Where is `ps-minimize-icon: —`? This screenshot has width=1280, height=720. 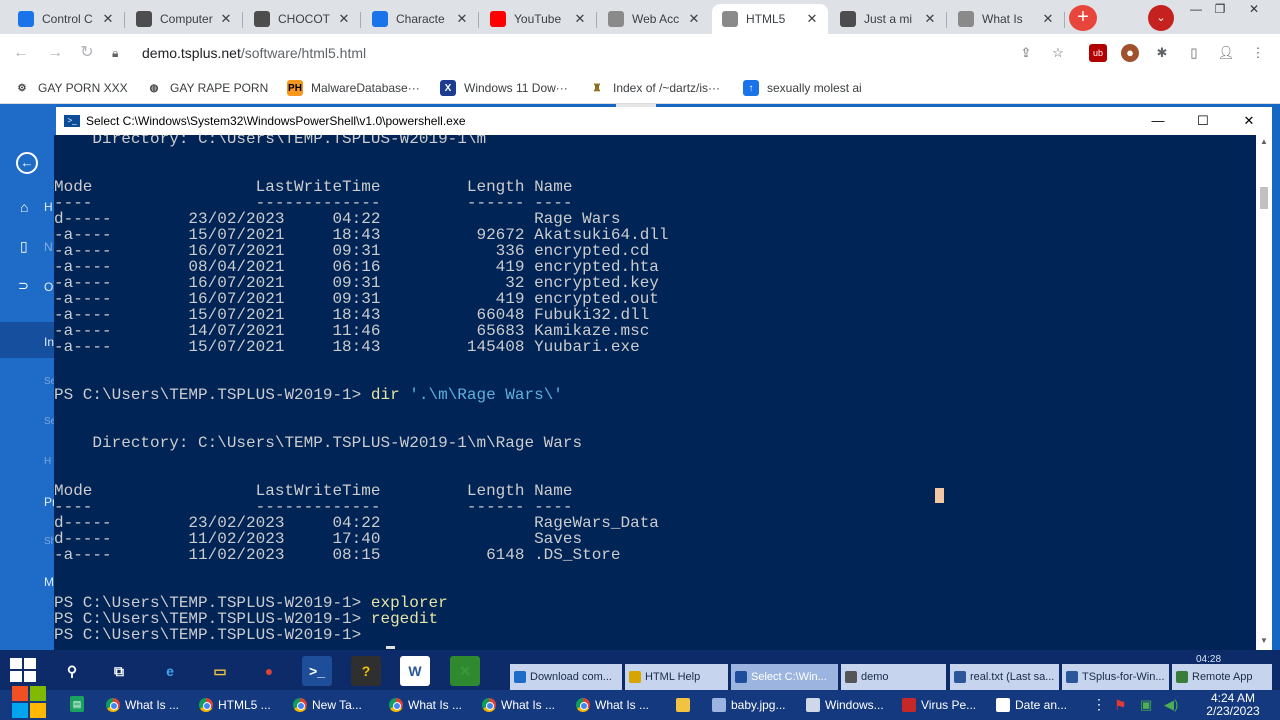 ps-minimize-icon: — is located at coordinates (1158, 121).